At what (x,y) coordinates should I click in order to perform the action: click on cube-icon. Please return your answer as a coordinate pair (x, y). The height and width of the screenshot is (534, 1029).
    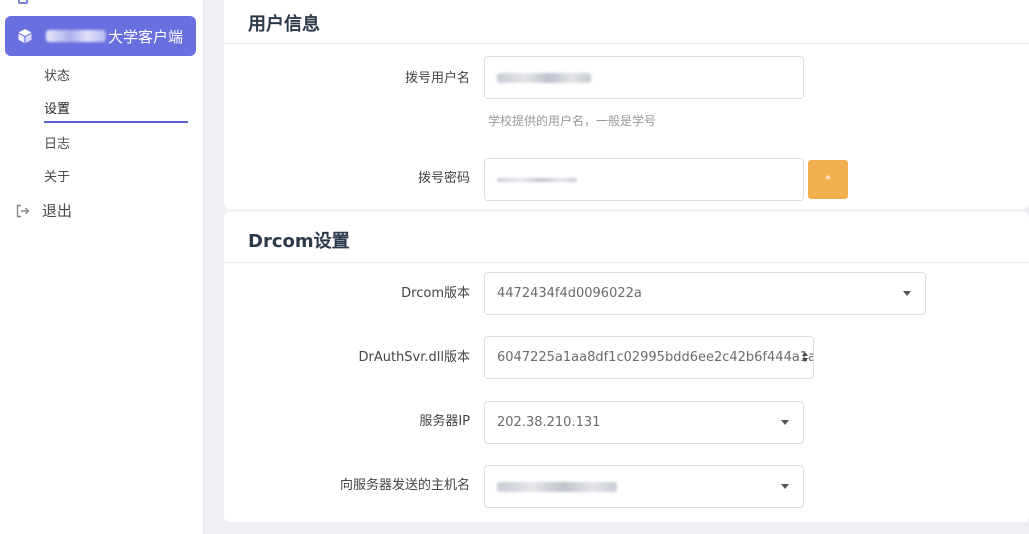
    Looking at the image, I should click on (25, 36).